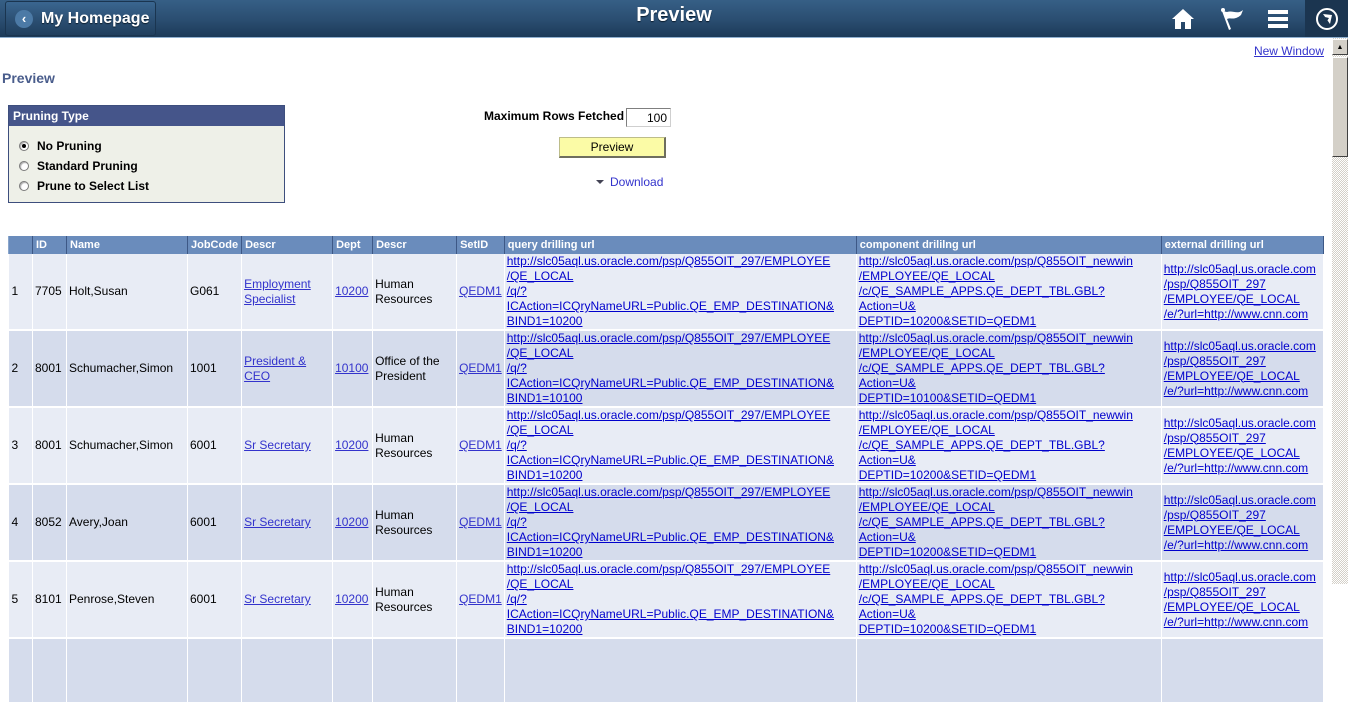  I want to click on notifications-button, so click(1232, 18).